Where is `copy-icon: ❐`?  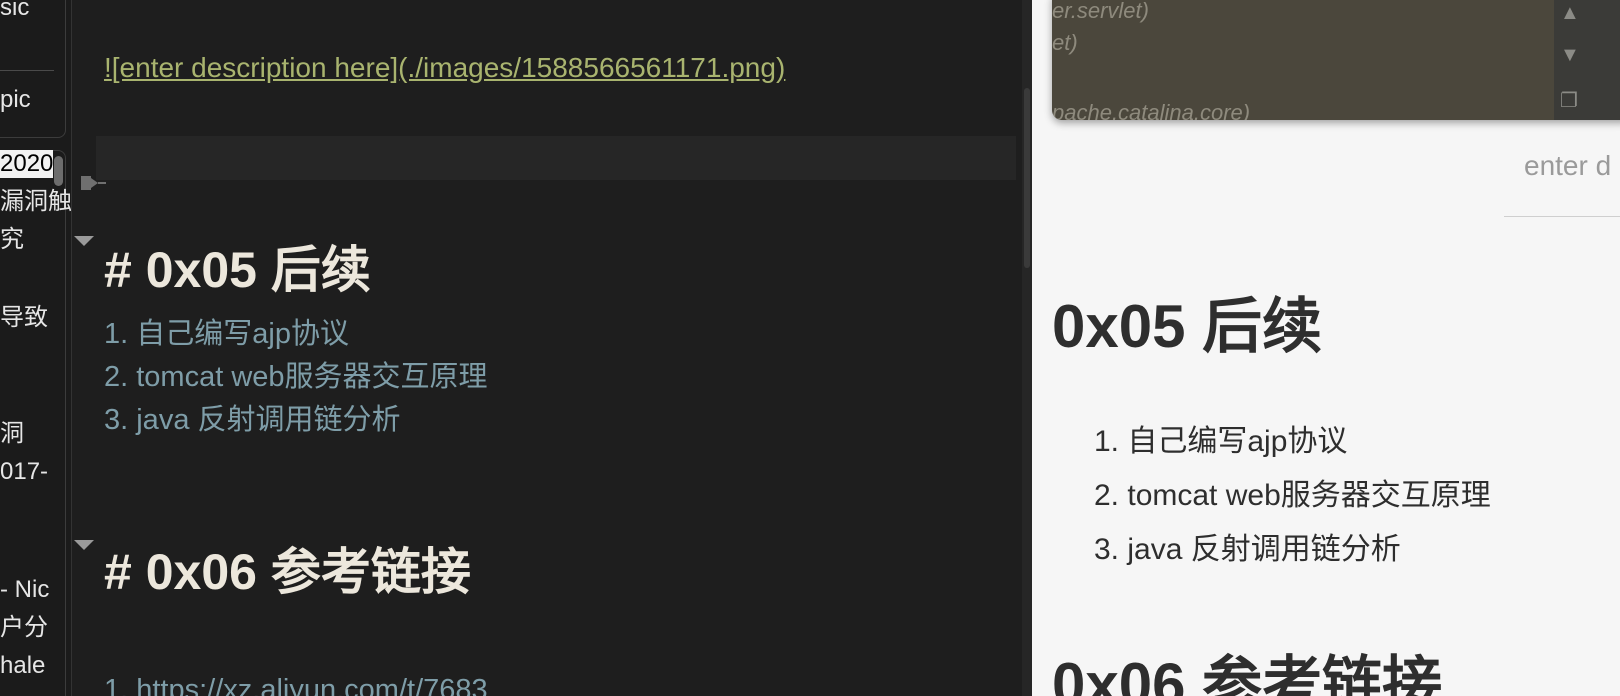
copy-icon: ❐ is located at coordinates (1569, 101).